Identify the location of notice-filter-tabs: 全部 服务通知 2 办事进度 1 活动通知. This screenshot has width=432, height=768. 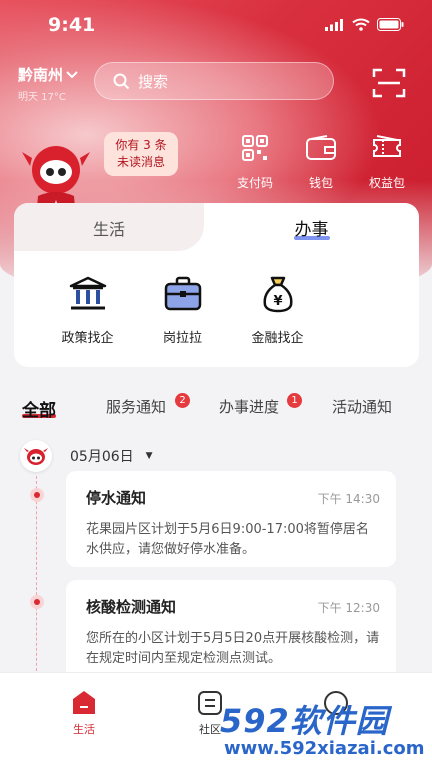
(216, 409).